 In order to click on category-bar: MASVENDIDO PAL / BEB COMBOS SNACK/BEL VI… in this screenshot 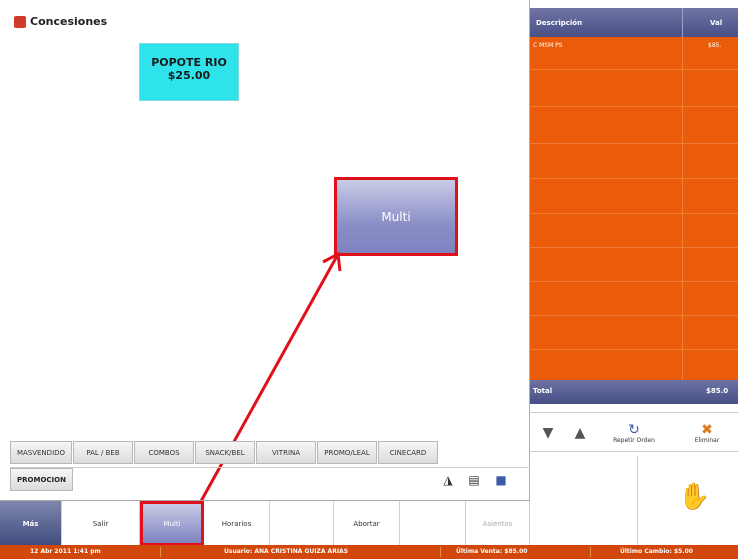, I will do `click(224, 452)`.